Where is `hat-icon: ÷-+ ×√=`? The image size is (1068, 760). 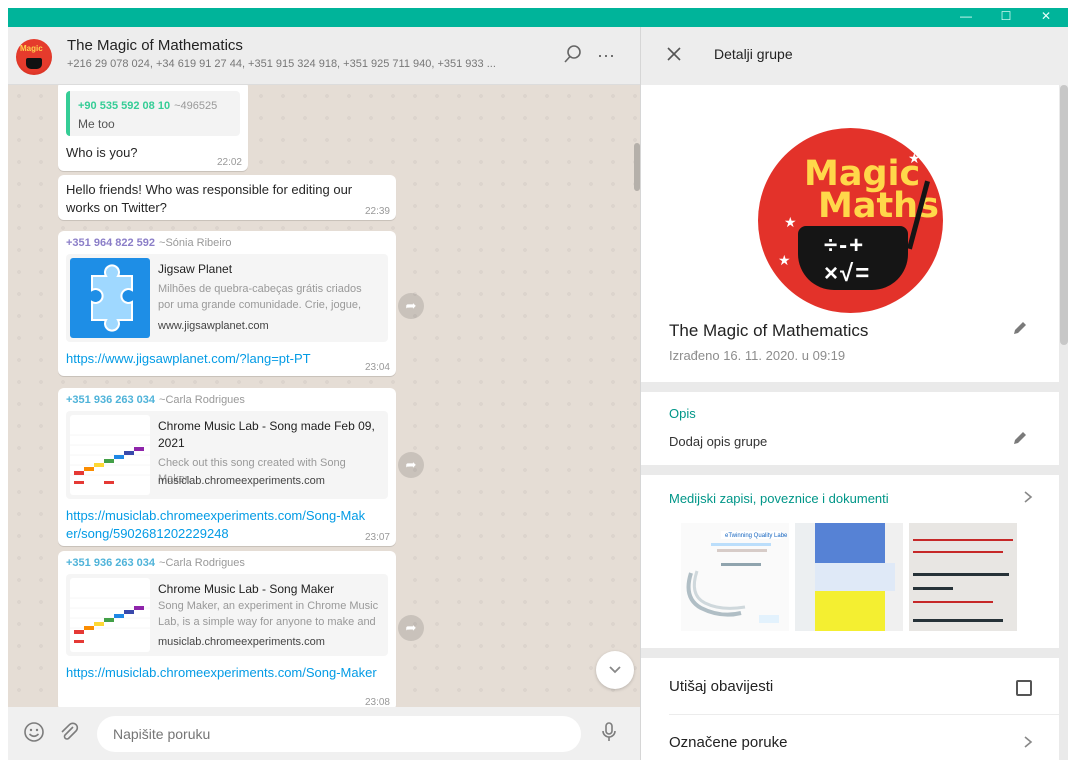 hat-icon: ÷-+ ×√= is located at coordinates (853, 258).